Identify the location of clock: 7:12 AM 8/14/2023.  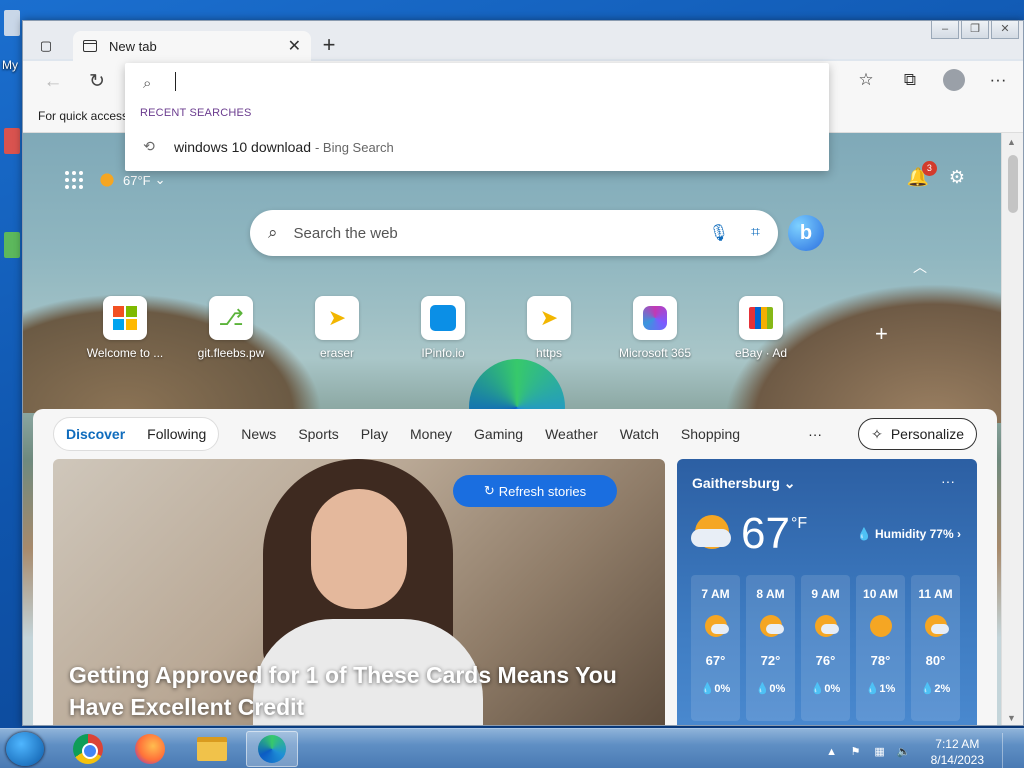
(957, 752).